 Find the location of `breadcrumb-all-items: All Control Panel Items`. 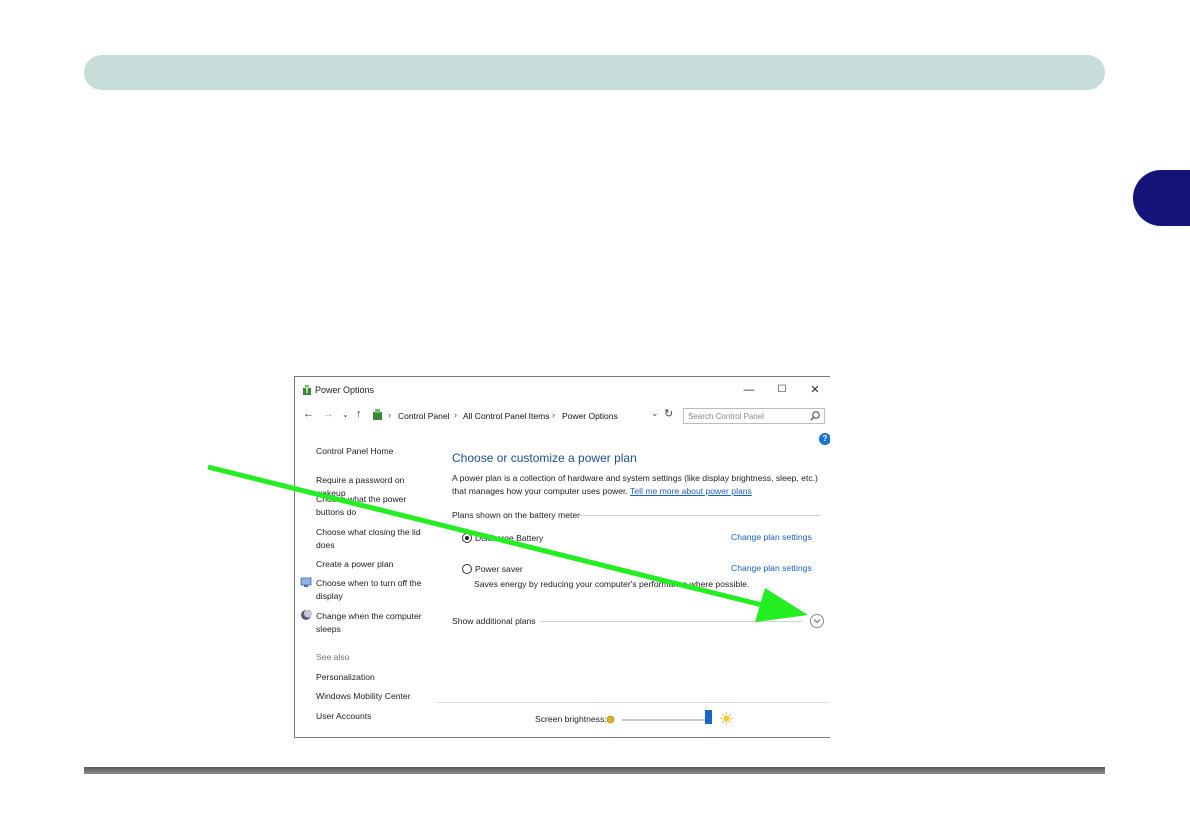

breadcrumb-all-items: All Control Panel Items is located at coordinates (506, 416).